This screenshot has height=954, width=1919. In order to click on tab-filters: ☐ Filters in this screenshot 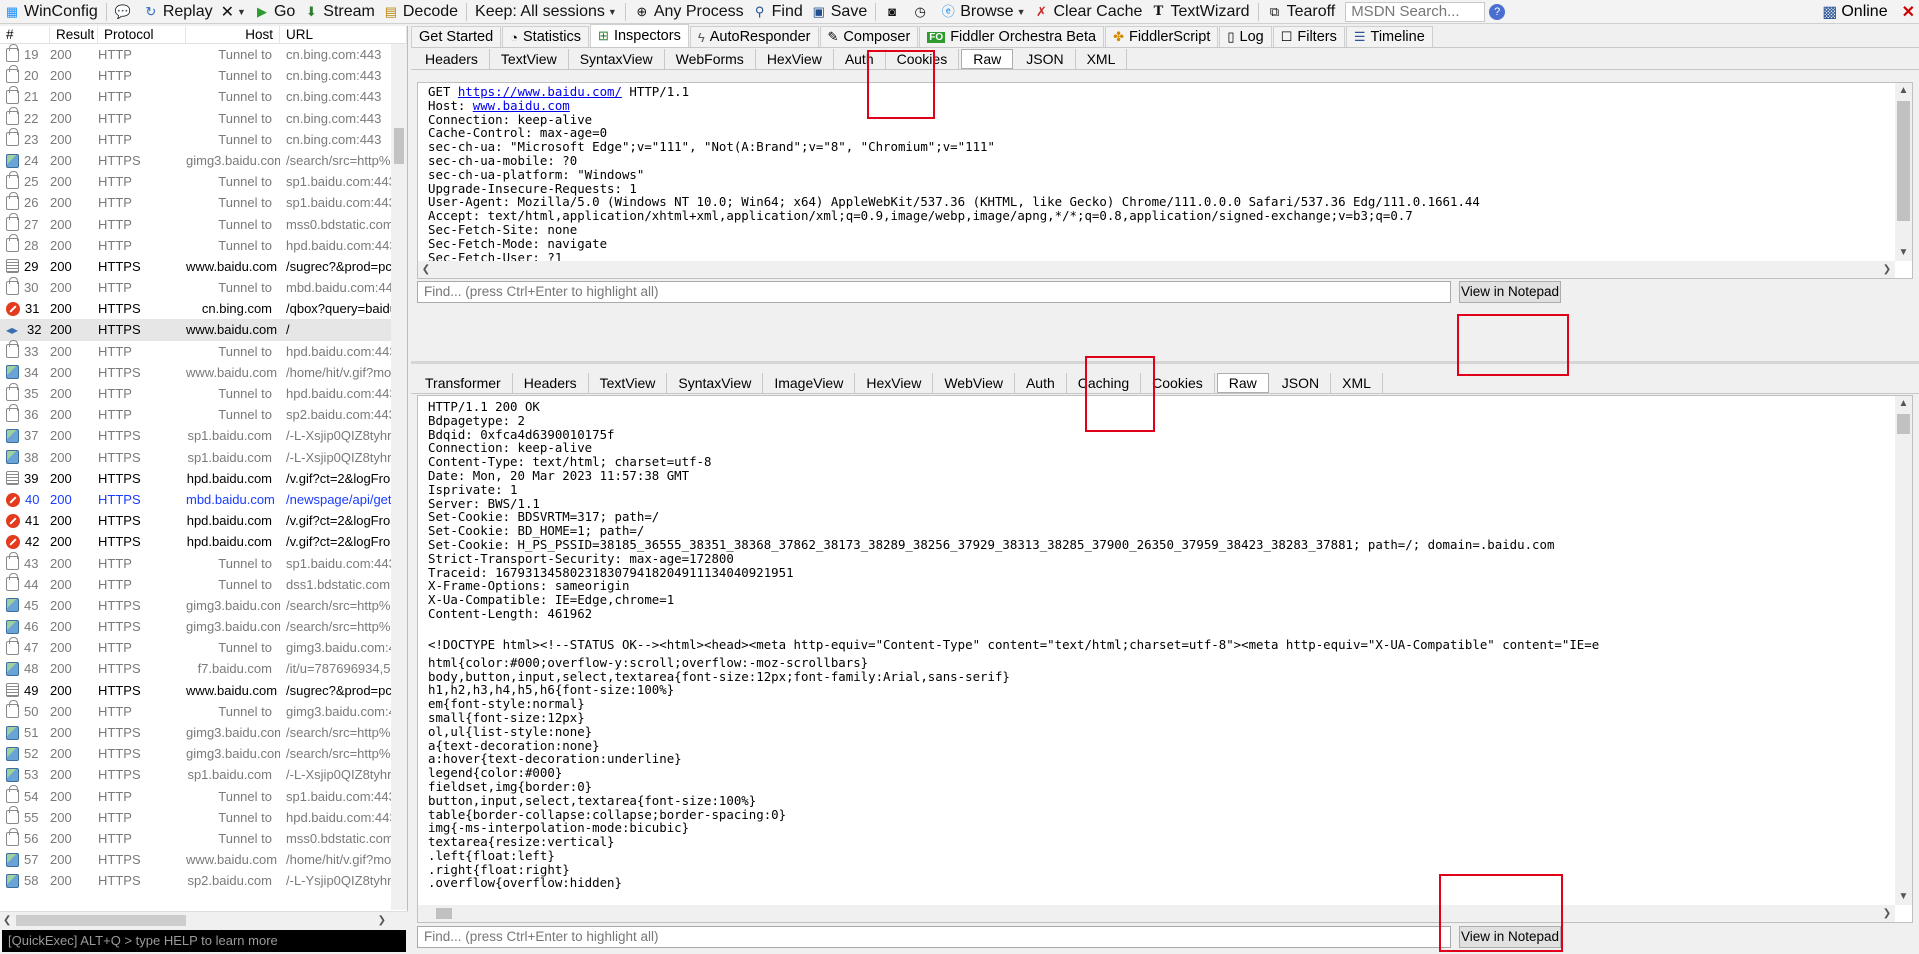, I will do `click(1308, 36)`.